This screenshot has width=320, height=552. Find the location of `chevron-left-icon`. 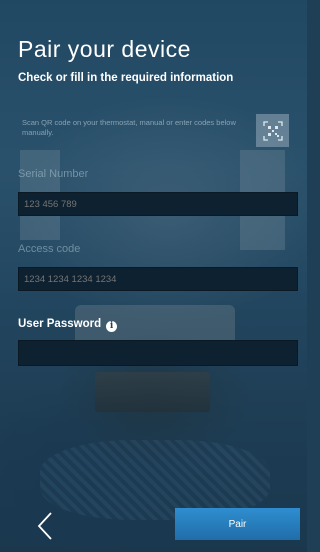

chevron-left-icon is located at coordinates (44, 526).